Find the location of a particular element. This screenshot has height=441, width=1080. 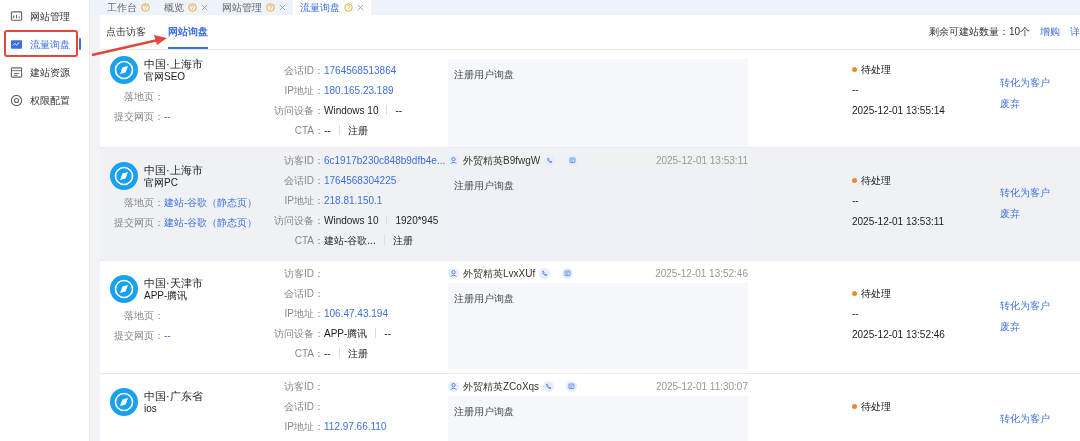

channel-text: 官网SEO is located at coordinates (165, 77).